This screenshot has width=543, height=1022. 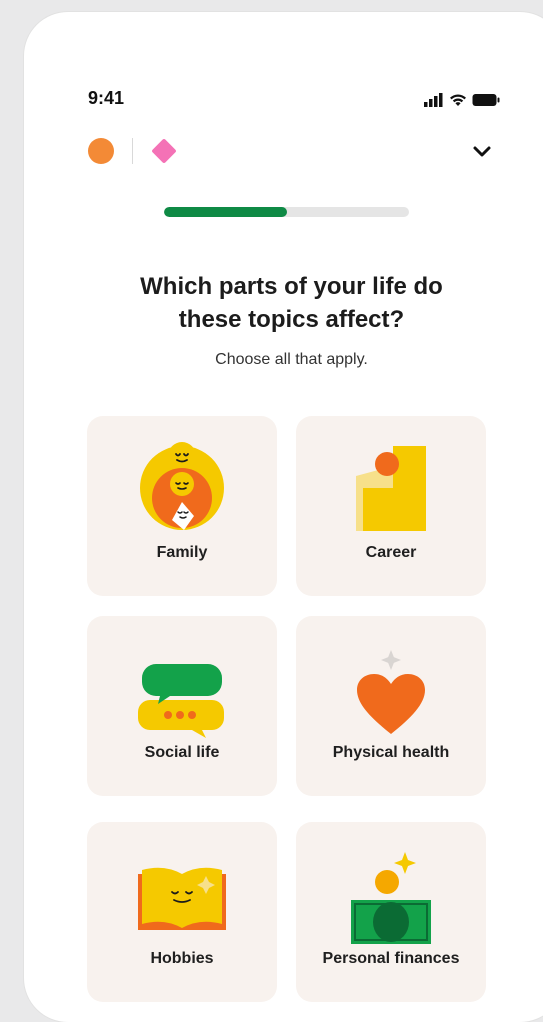 What do you see at coordinates (132, 151) in the screenshot?
I see `divider` at bounding box center [132, 151].